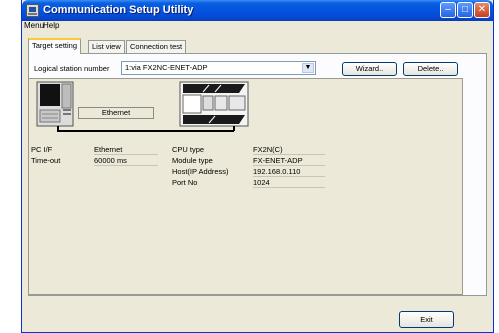 This screenshot has width=499, height=333. Describe the element at coordinates (32, 10) in the screenshot. I see `app-icon` at that location.